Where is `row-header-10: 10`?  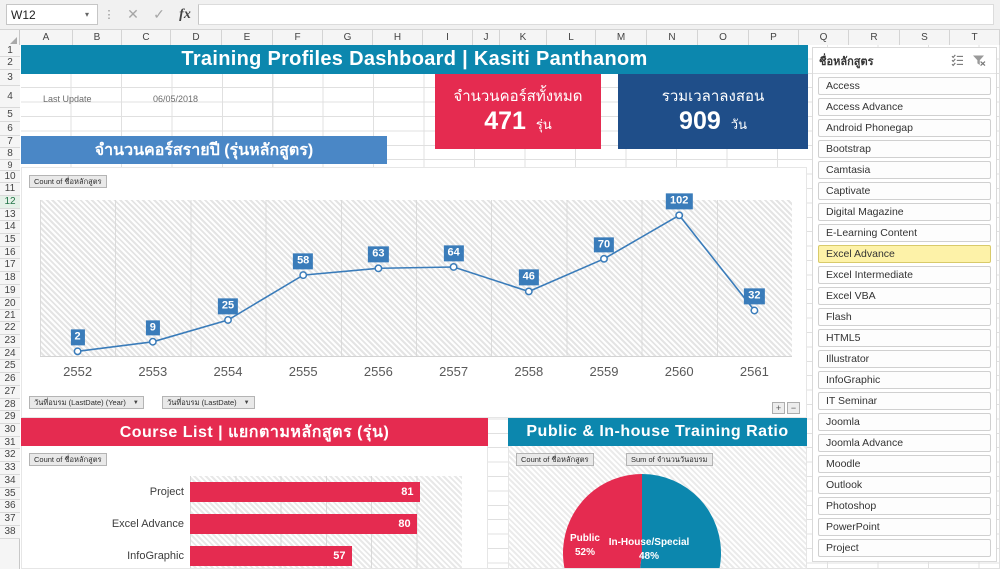
row-header-10: 10 is located at coordinates (10, 177).